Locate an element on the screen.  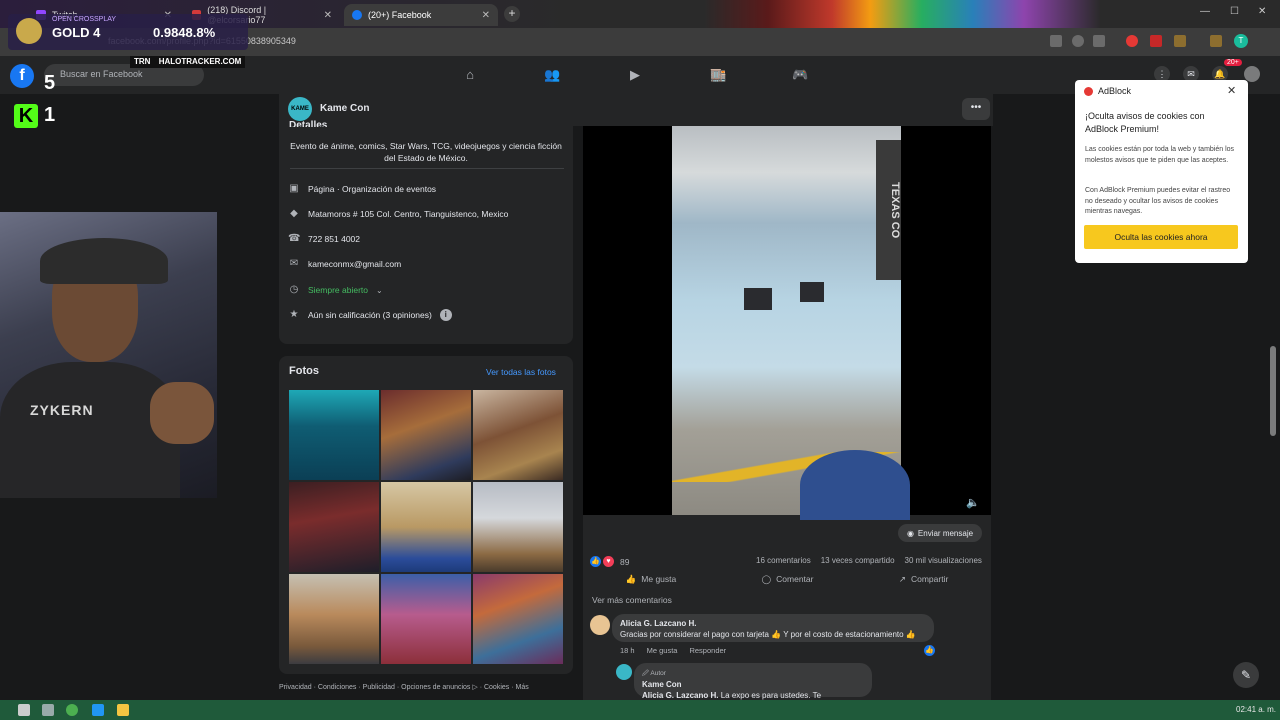
page-title: Kame Con is located at coordinates (344, 108).